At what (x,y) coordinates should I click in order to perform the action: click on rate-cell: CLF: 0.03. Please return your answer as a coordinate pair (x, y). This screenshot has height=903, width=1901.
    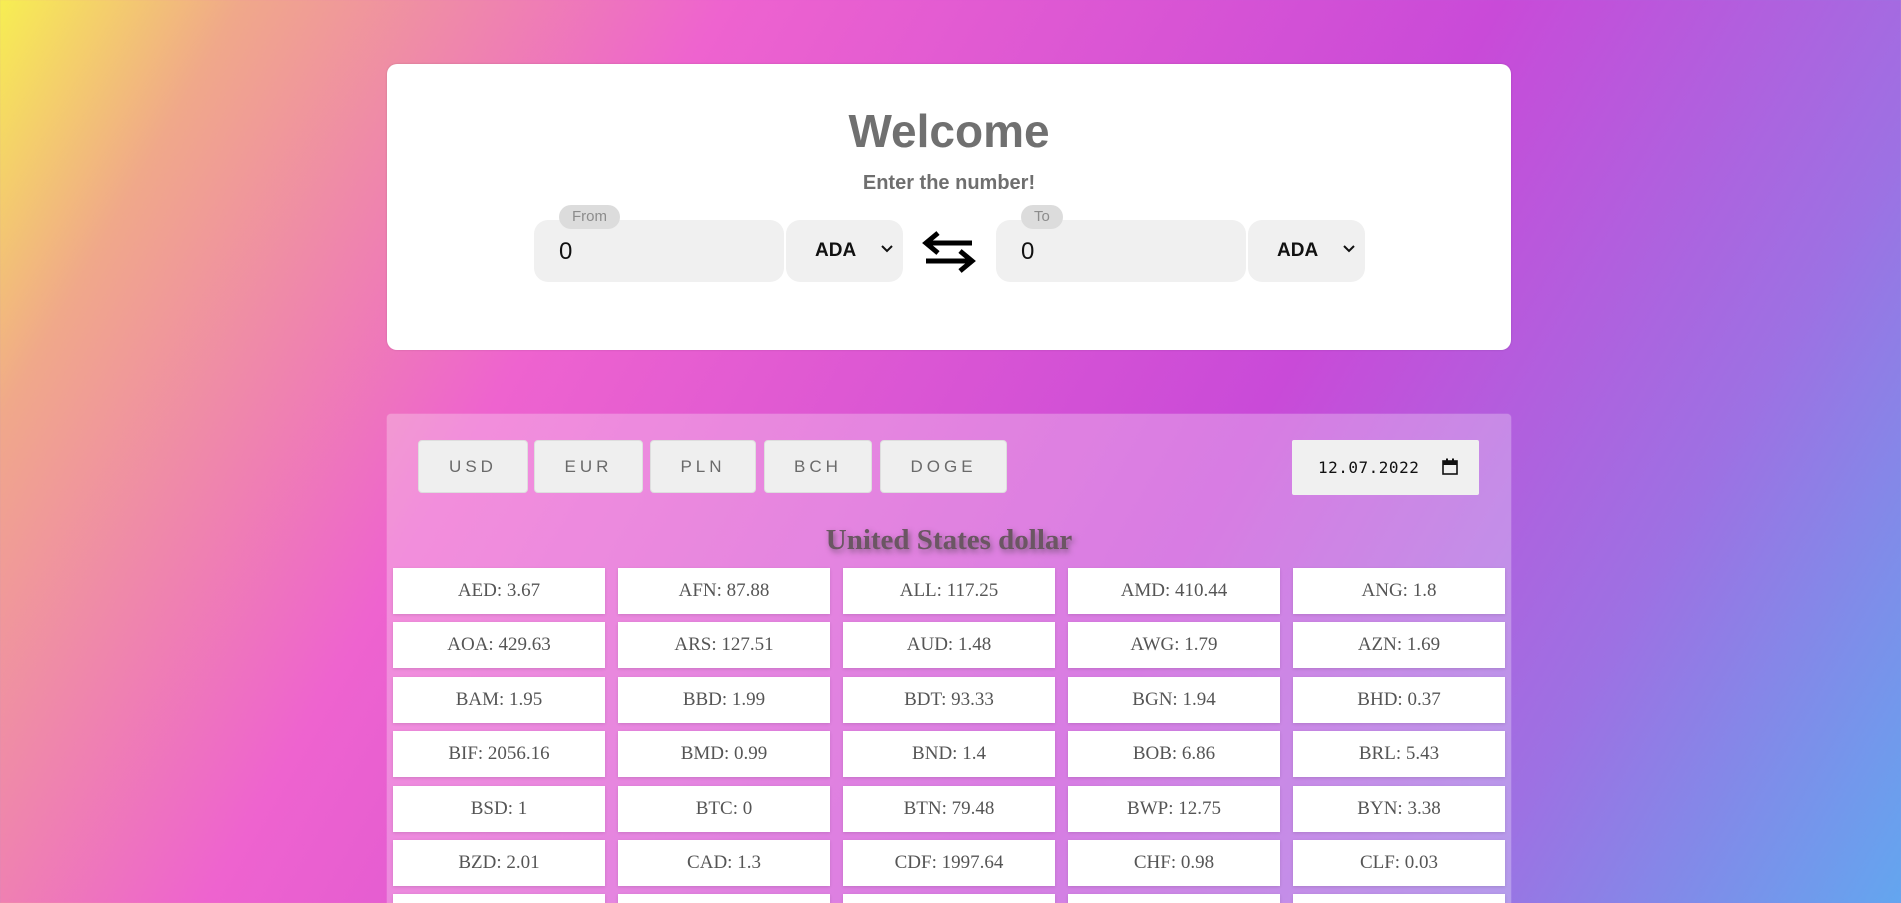
    Looking at the image, I should click on (1399, 863).